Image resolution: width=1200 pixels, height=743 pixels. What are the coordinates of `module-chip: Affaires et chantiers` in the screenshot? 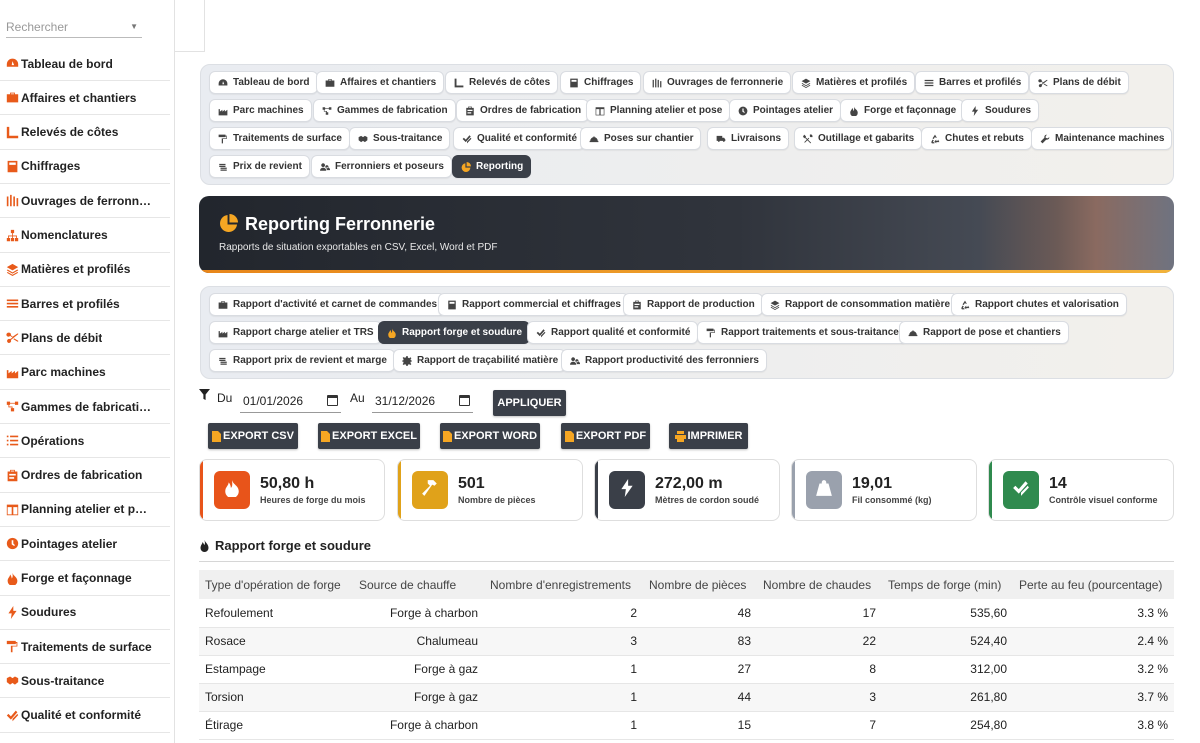 It's located at (380, 82).